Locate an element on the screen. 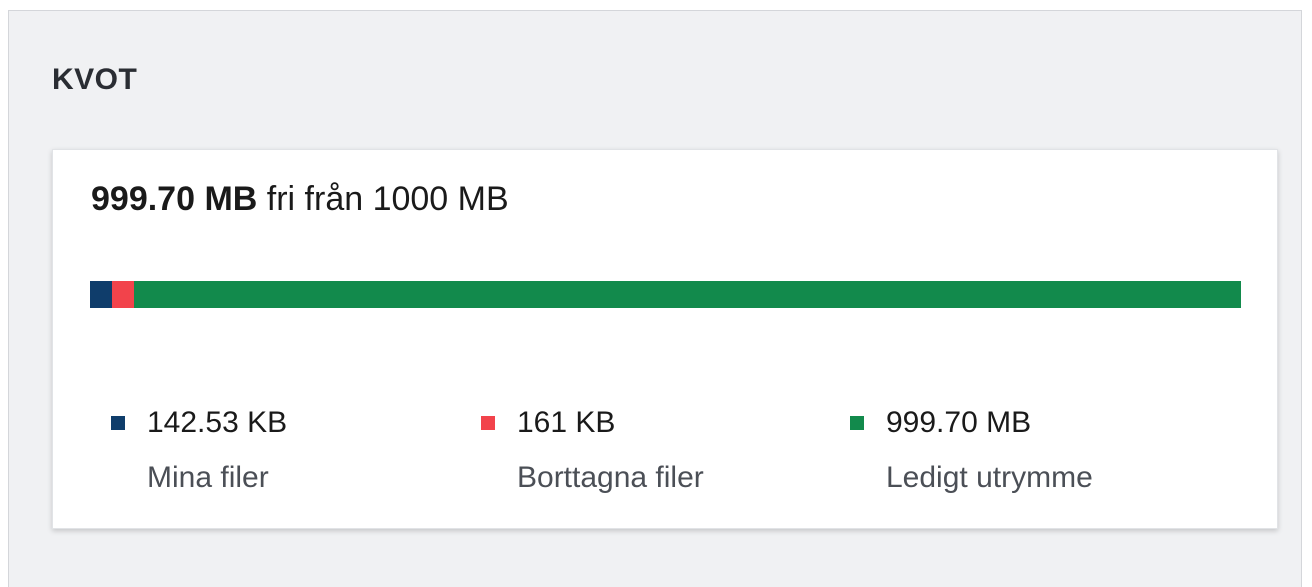  legend-value-deleted-files: 161 KB is located at coordinates (566, 422).